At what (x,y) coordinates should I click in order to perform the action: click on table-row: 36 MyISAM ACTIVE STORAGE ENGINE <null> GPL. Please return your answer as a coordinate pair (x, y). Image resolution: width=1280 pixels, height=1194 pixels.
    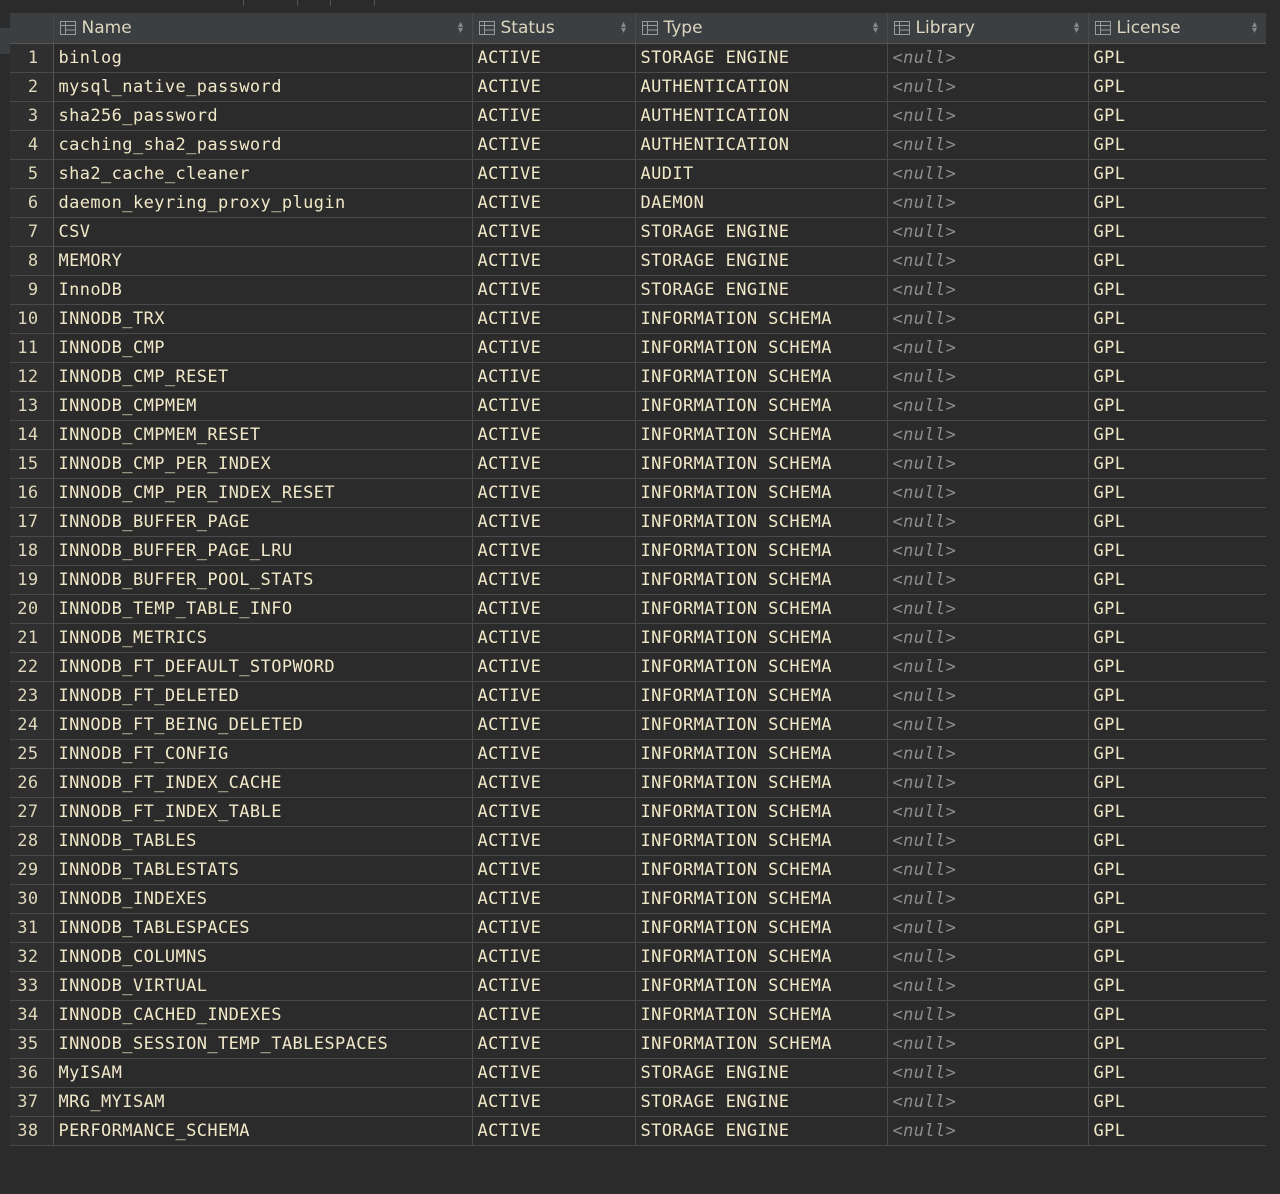
    Looking at the image, I should click on (638, 1073).